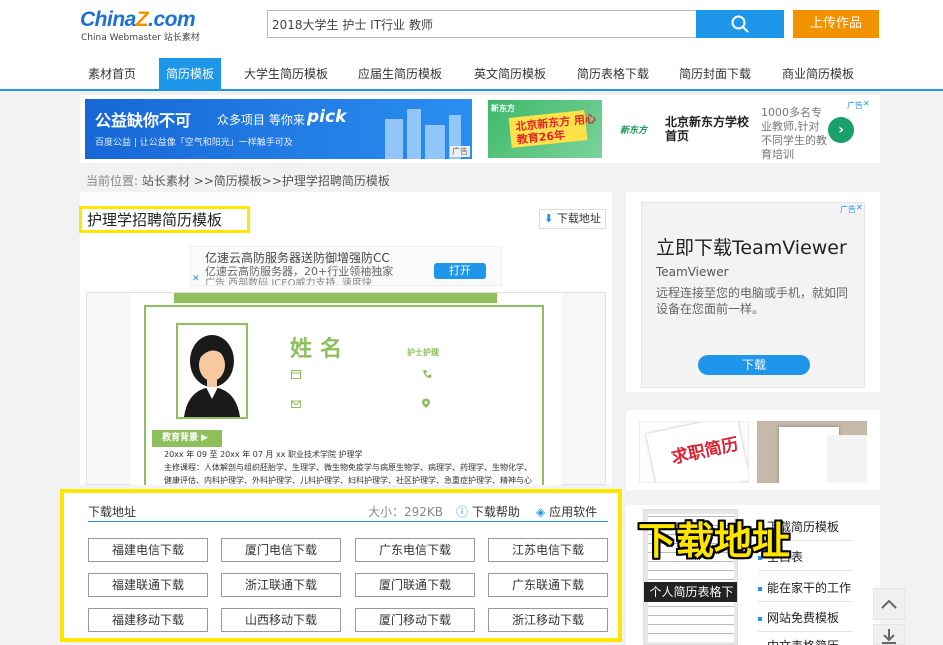  What do you see at coordinates (415, 550) in the screenshot?
I see `download-mirror-button: 广东电信下载` at bounding box center [415, 550].